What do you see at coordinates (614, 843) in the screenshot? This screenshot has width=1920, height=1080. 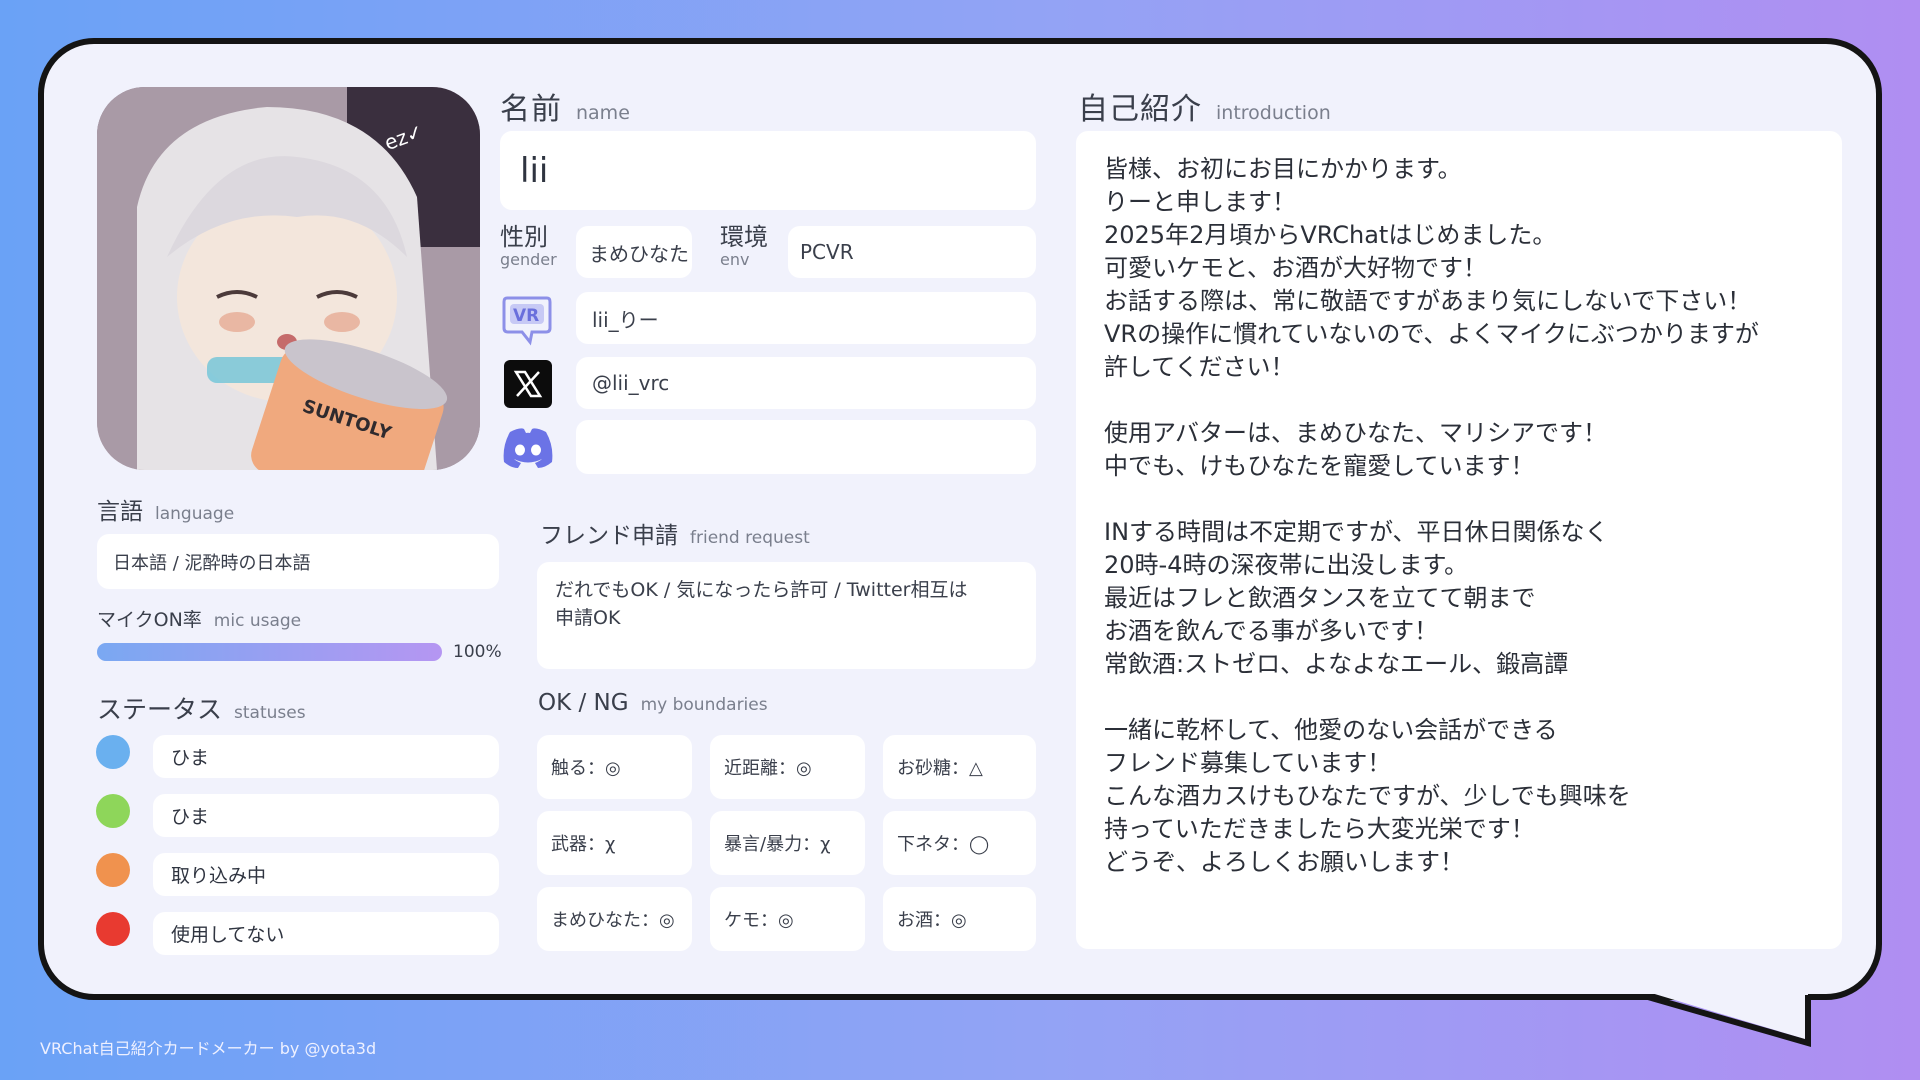 I see `boundary-item: 武器：χ` at bounding box center [614, 843].